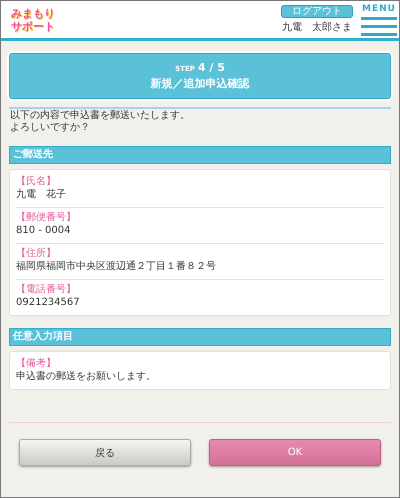 Image resolution: width=400 pixels, height=498 pixels. I want to click on intro-text: よろしいですか？, so click(50, 128).